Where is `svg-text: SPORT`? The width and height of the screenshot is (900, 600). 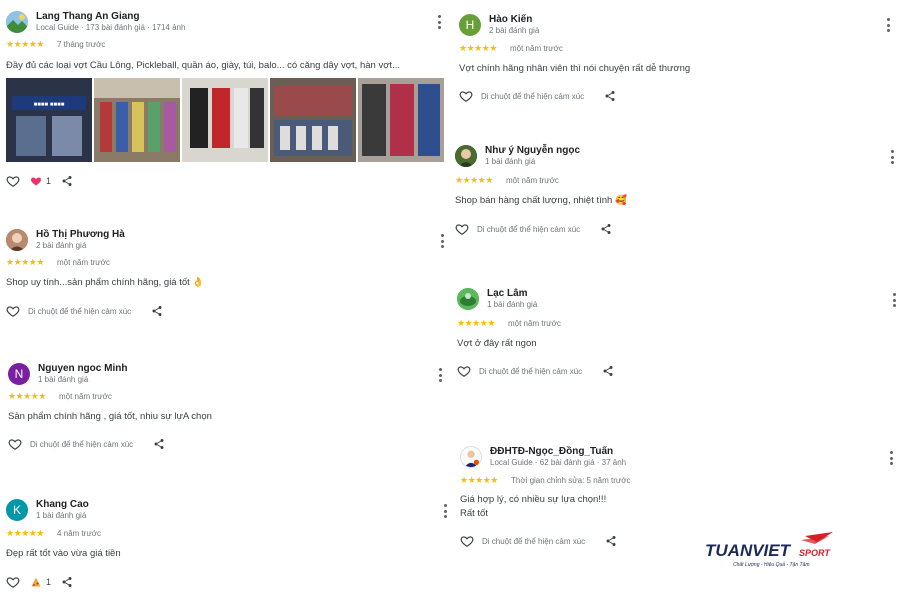
svg-text: SPORT is located at coordinates (815, 553).